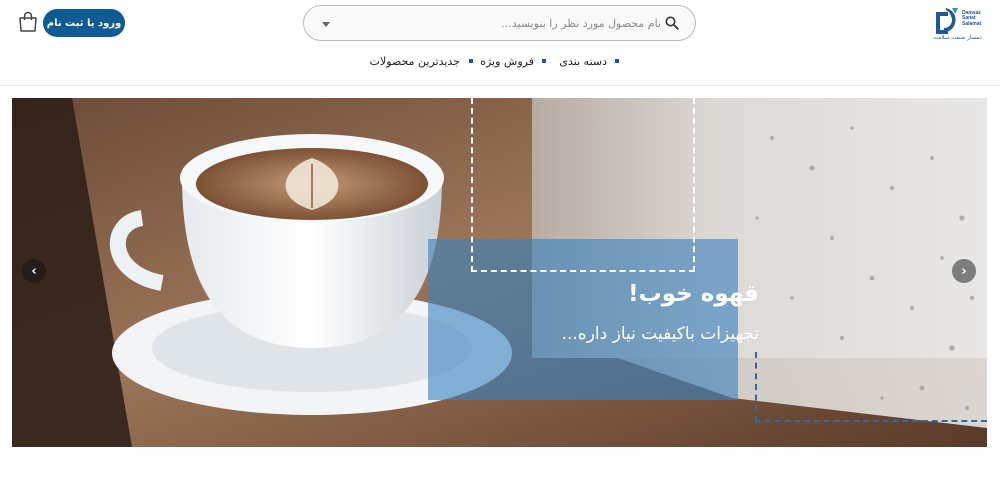 The image size is (1000, 478). What do you see at coordinates (957, 38) in the screenshot?
I see `logo-subtitle: دمساز صنعت سلامت` at bounding box center [957, 38].